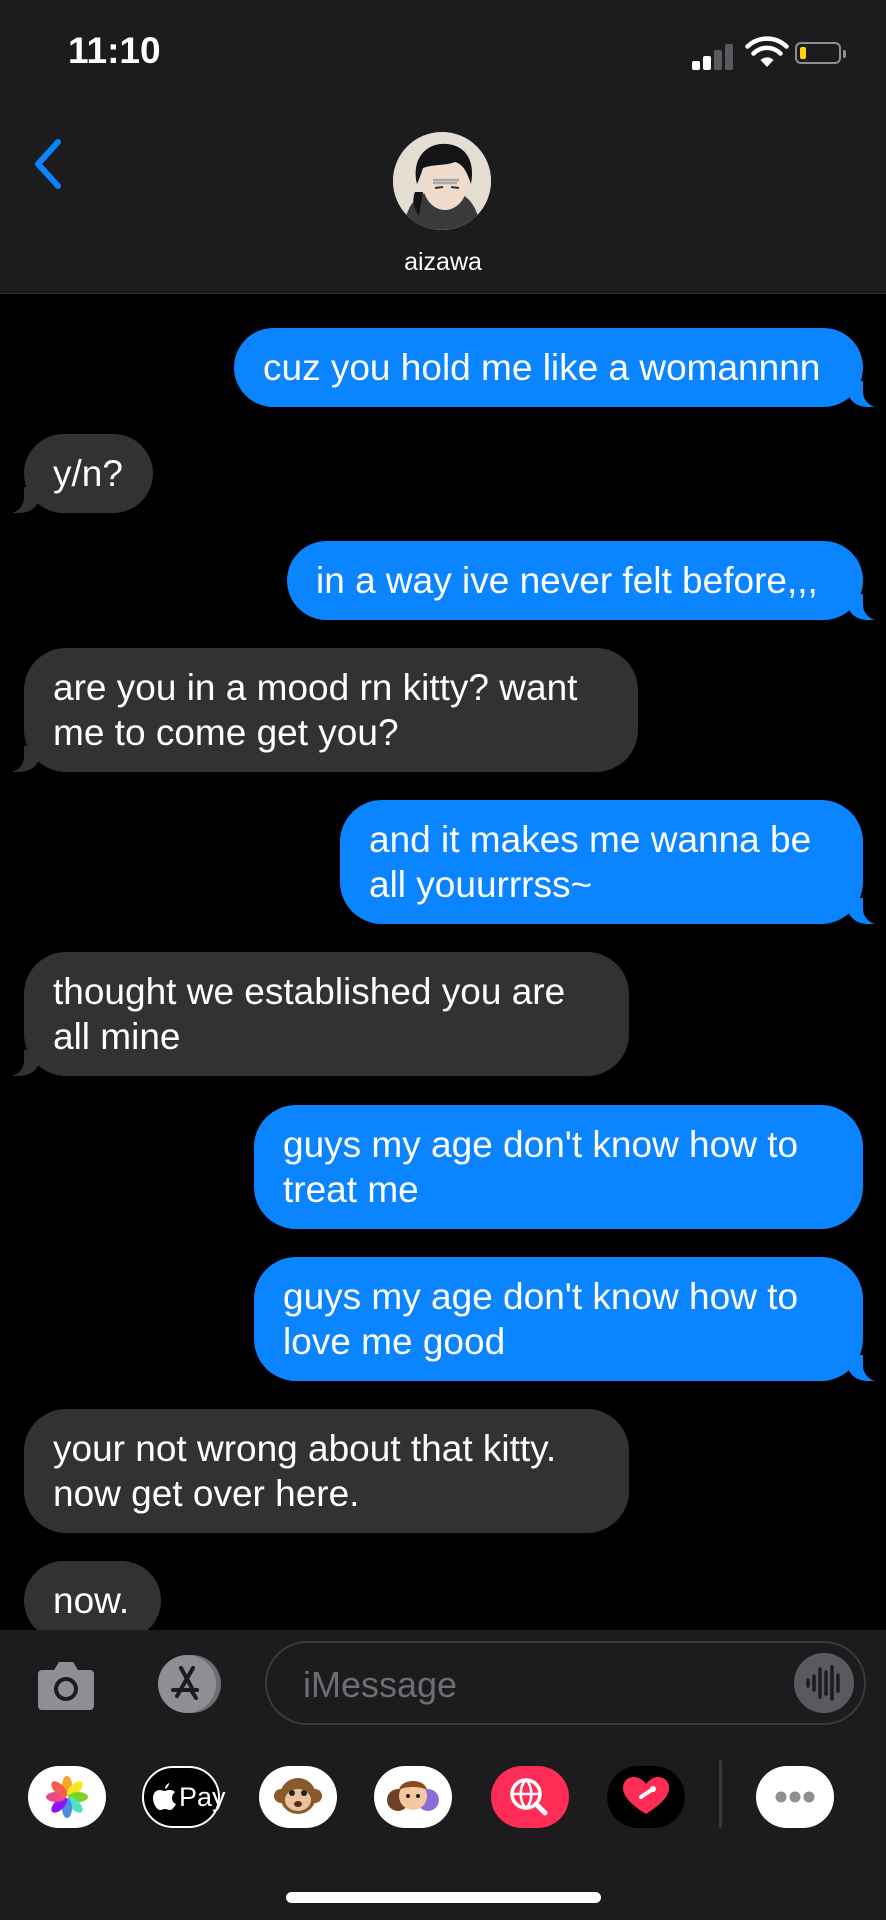 This screenshot has width=886, height=1920. I want to click on message-bubble-received: y/n?, so click(76, 474).